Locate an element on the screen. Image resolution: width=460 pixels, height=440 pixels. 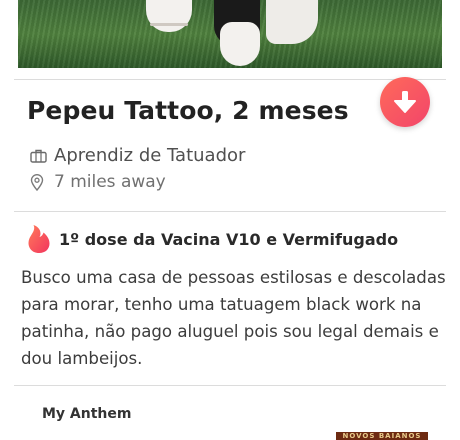
distance-text: 7 miles away is located at coordinates (110, 182).